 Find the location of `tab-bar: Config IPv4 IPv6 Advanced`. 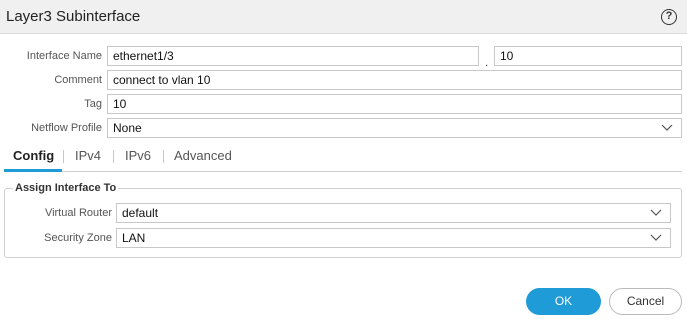

tab-bar: Config IPv4 IPv6 Advanced is located at coordinates (343, 159).